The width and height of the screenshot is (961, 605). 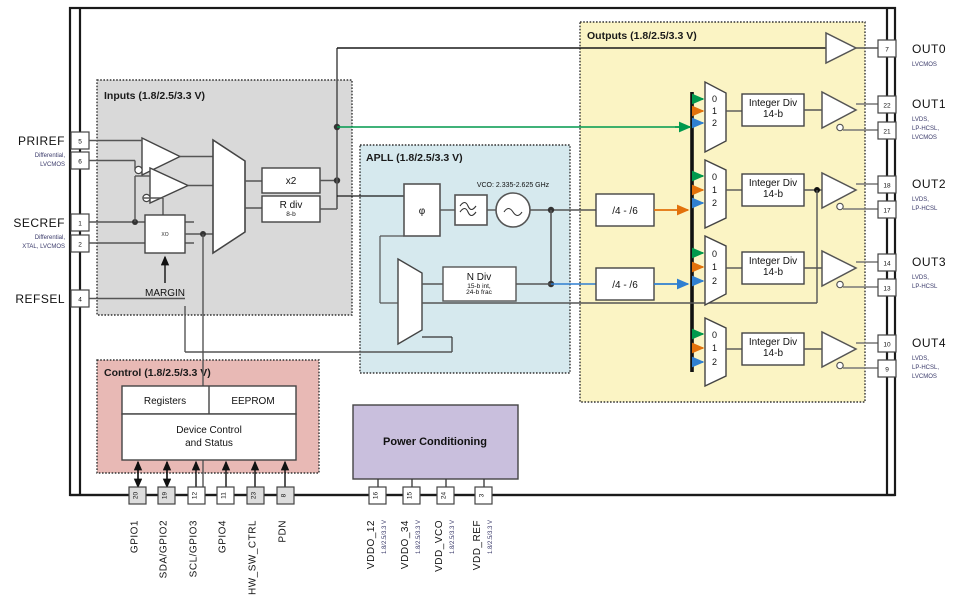 I want to click on signal-sub-secref-0: Differential,, so click(x=50, y=238).